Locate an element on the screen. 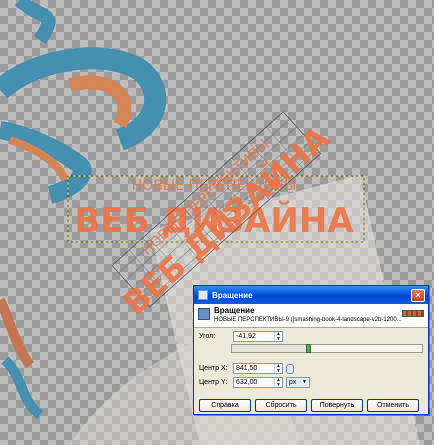  mascot-foot is located at coordinates (17, 332).